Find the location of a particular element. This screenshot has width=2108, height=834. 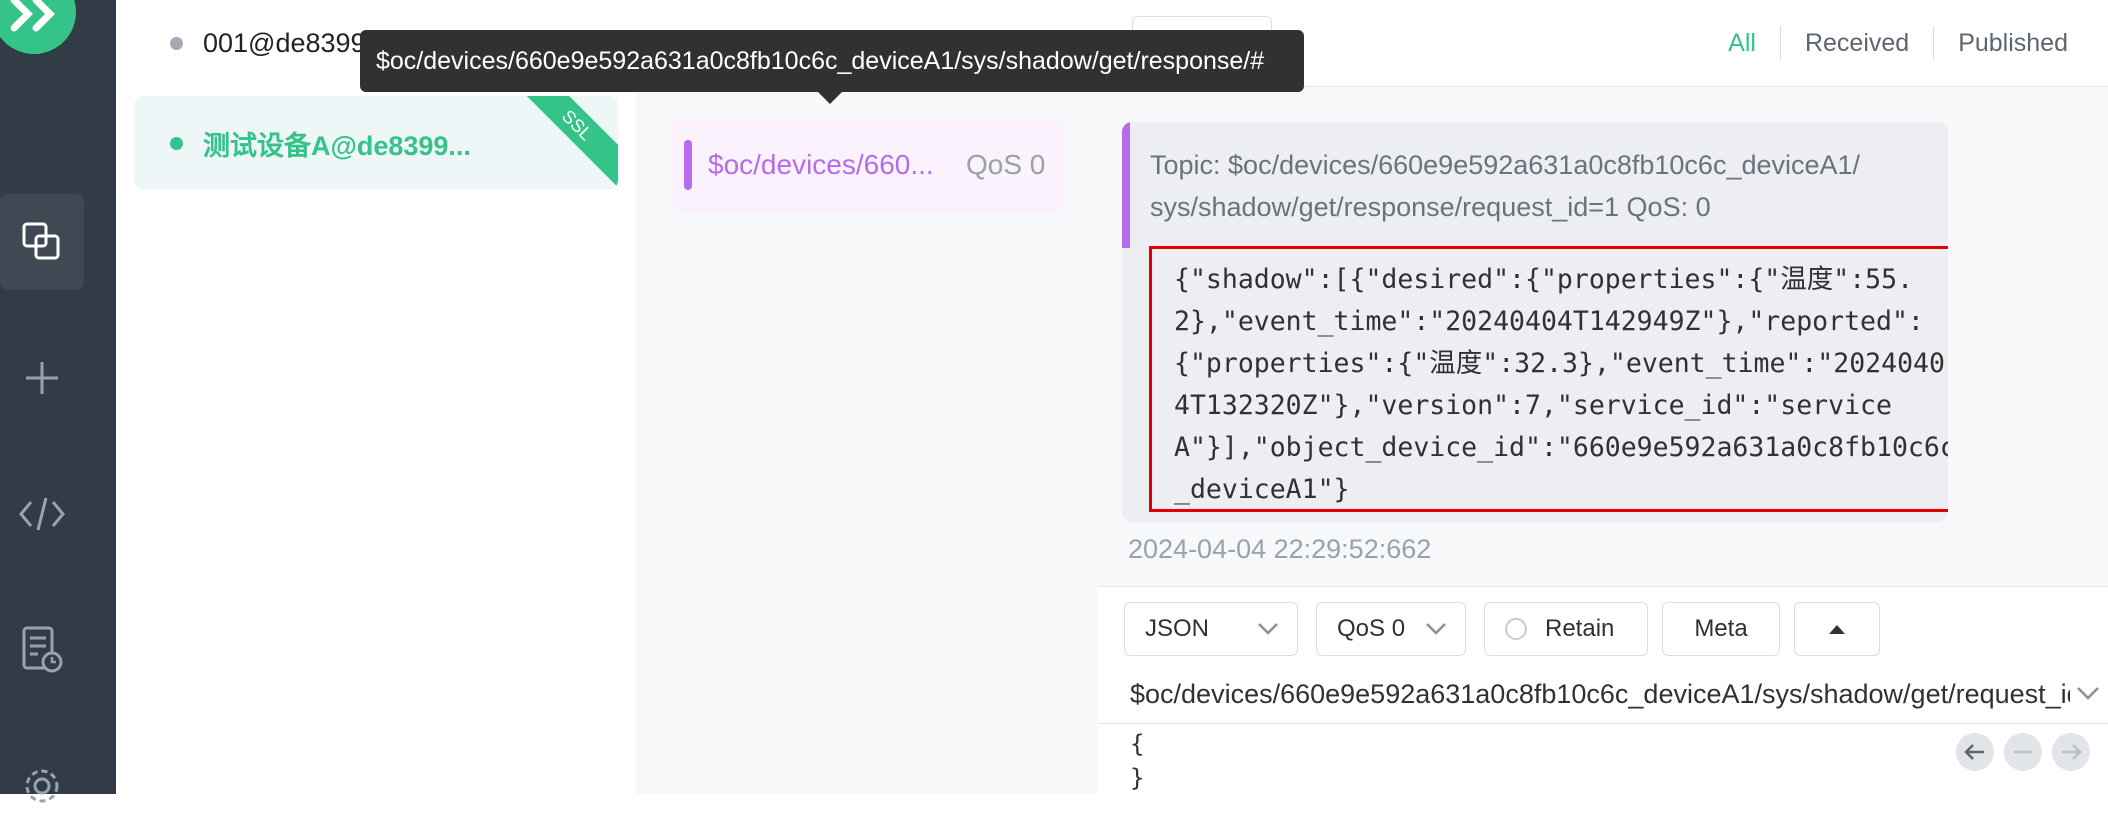

meta-button: Meta is located at coordinates (1721, 629).